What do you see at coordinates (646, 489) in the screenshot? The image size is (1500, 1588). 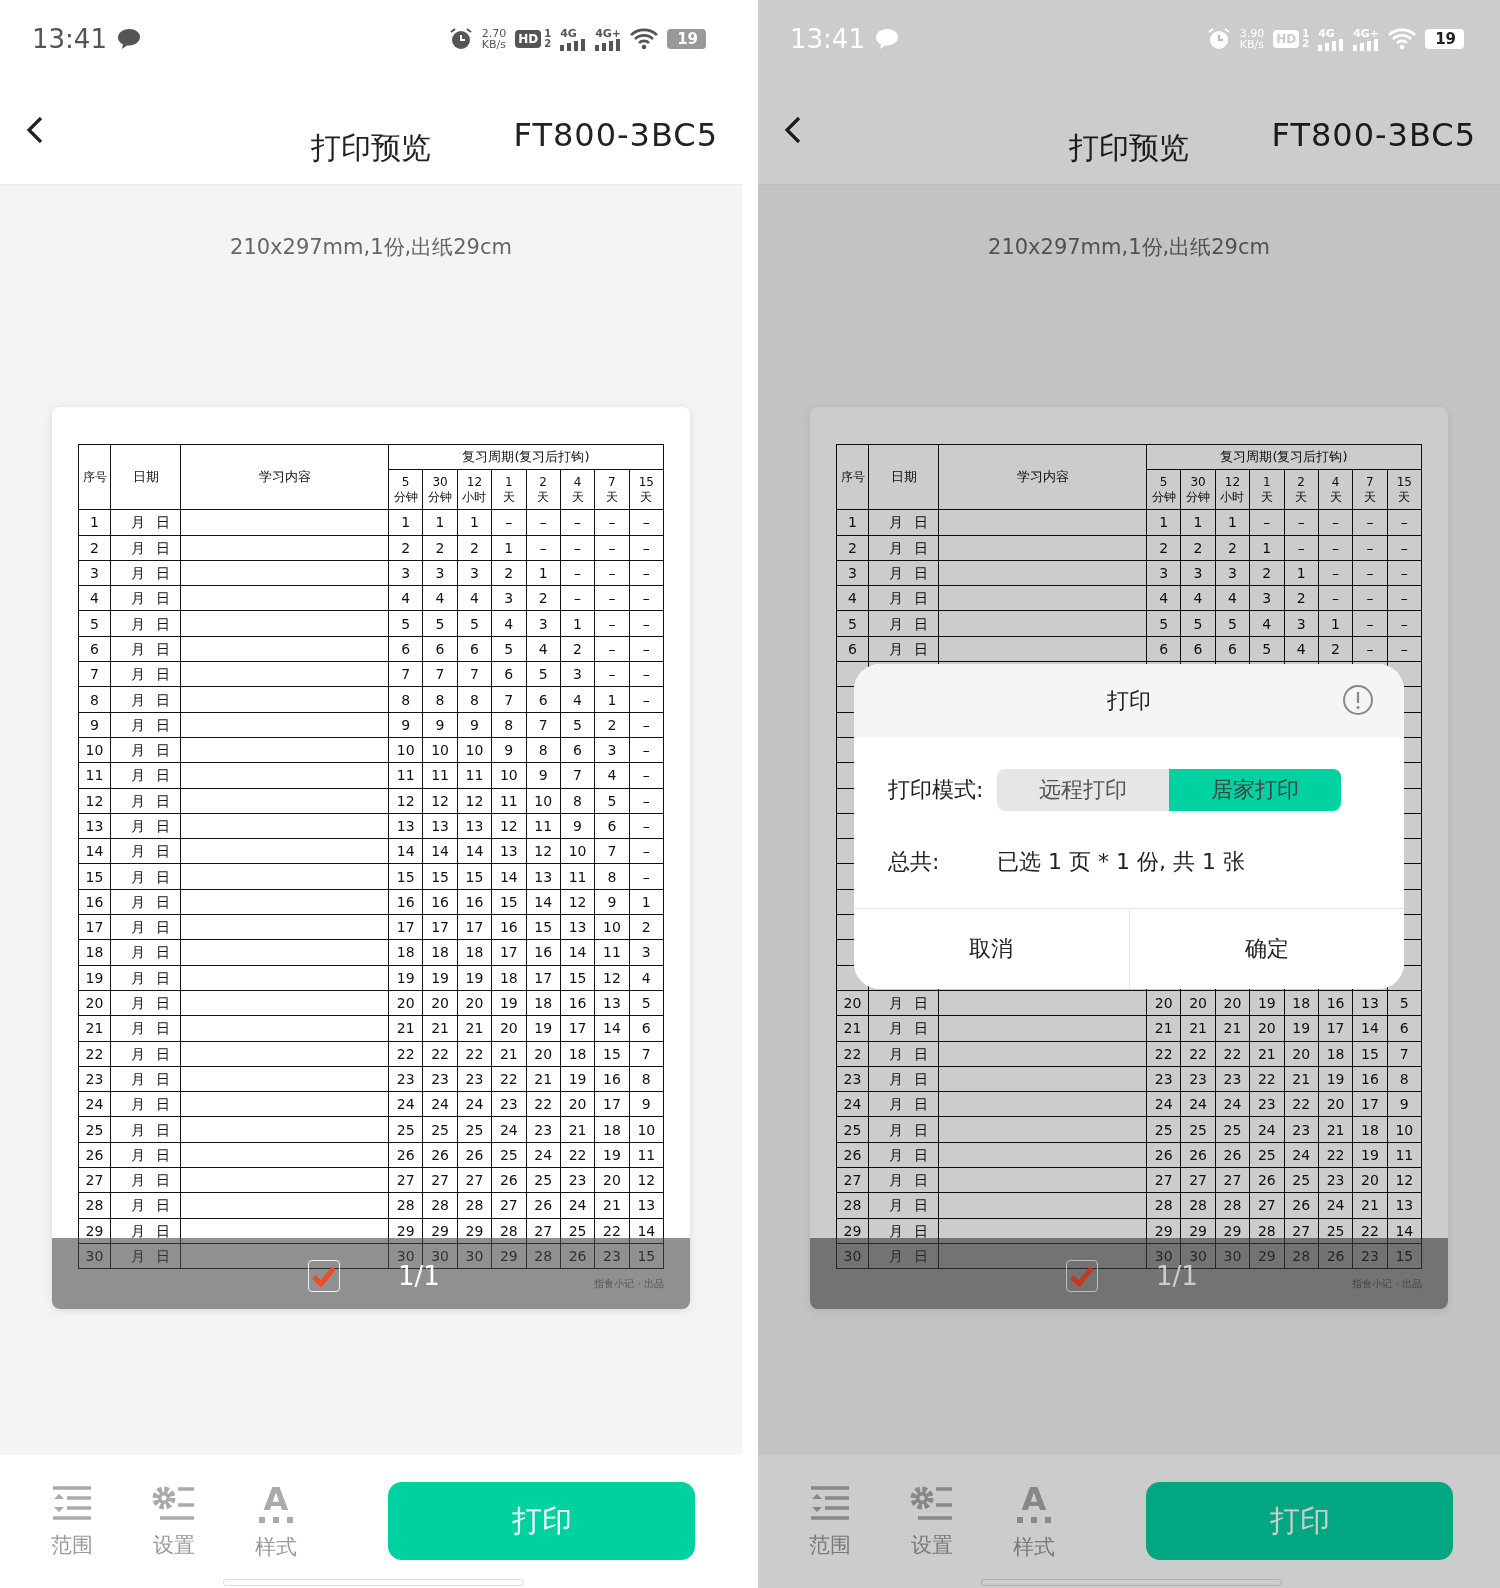 I see `column-header: 15 天` at bounding box center [646, 489].